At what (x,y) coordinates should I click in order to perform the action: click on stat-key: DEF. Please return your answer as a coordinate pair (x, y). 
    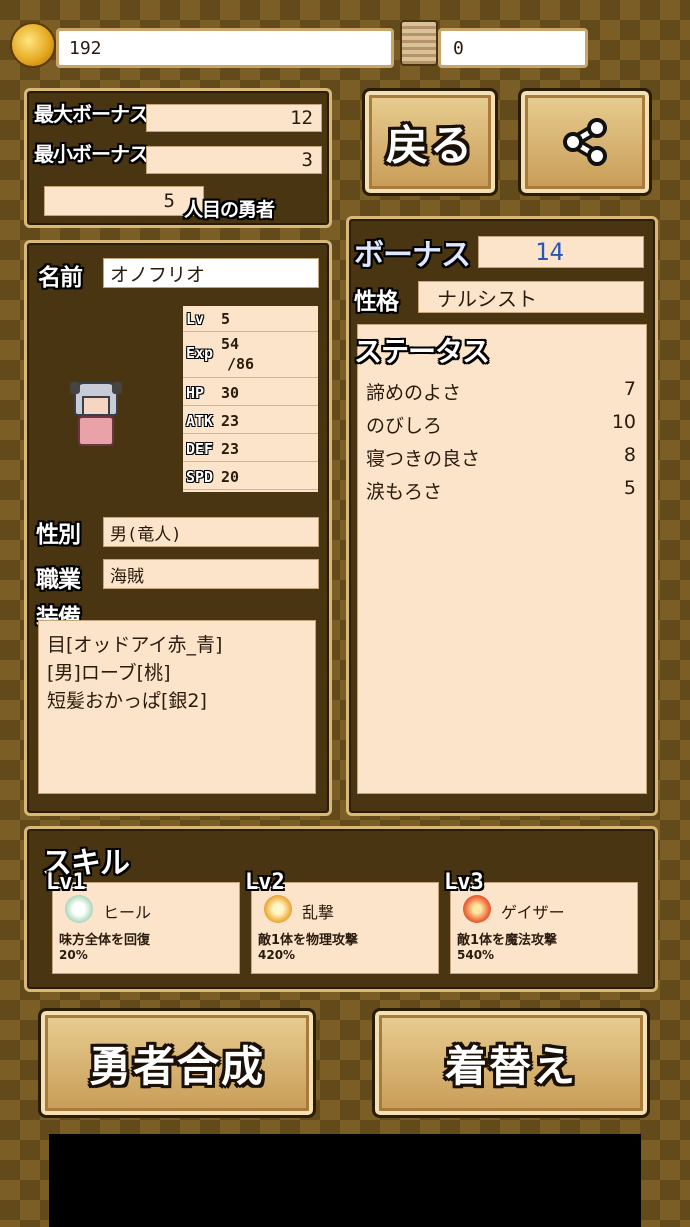
    Looking at the image, I should click on (200, 448).